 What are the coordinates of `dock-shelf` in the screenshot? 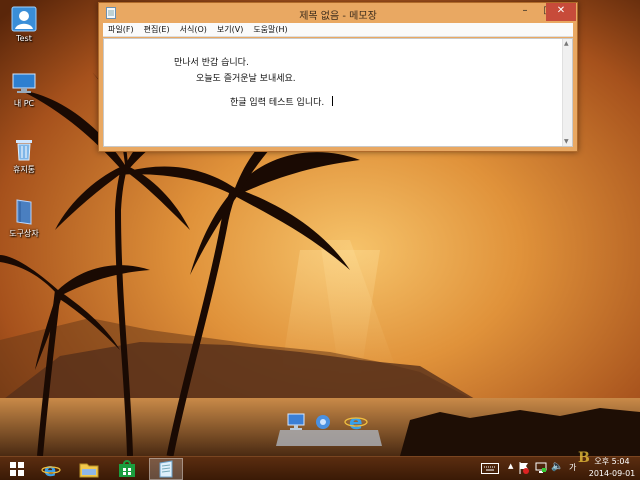 It's located at (329, 438).